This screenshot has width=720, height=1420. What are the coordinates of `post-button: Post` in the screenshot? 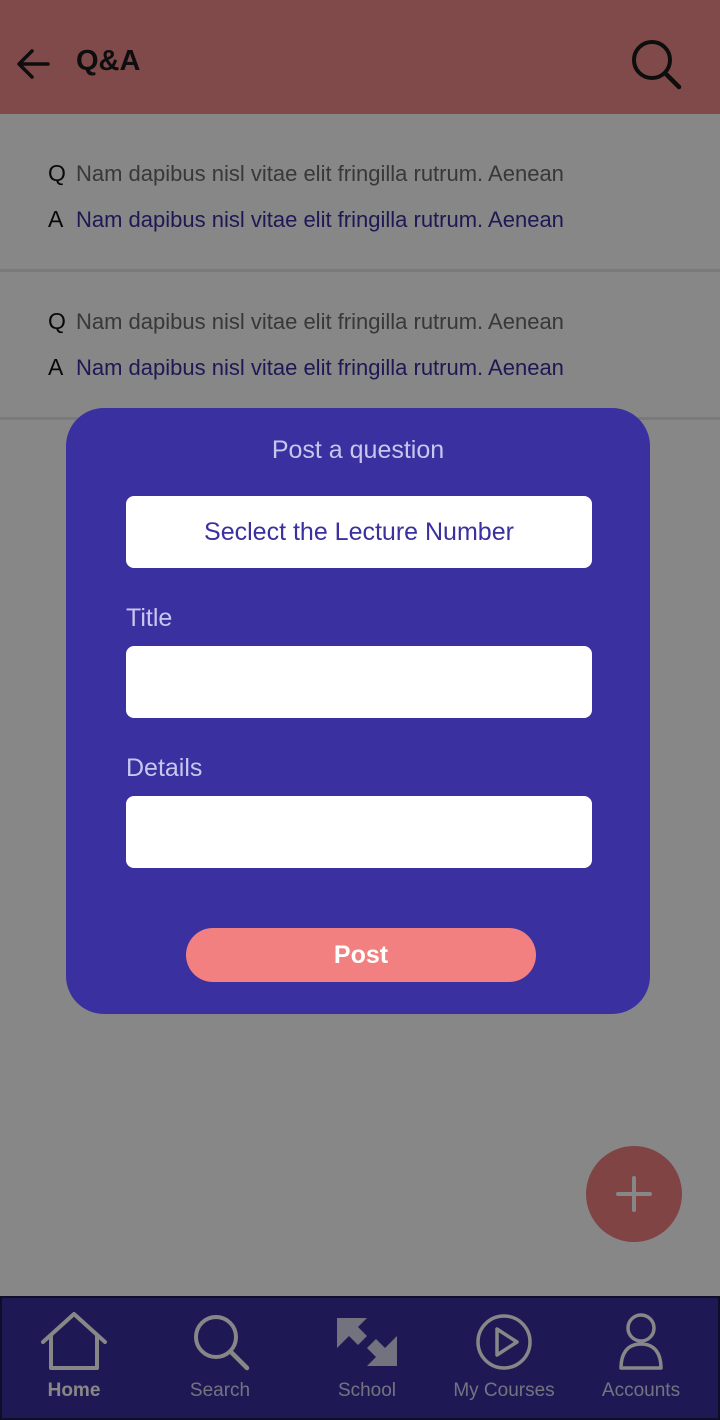 It's located at (361, 955).